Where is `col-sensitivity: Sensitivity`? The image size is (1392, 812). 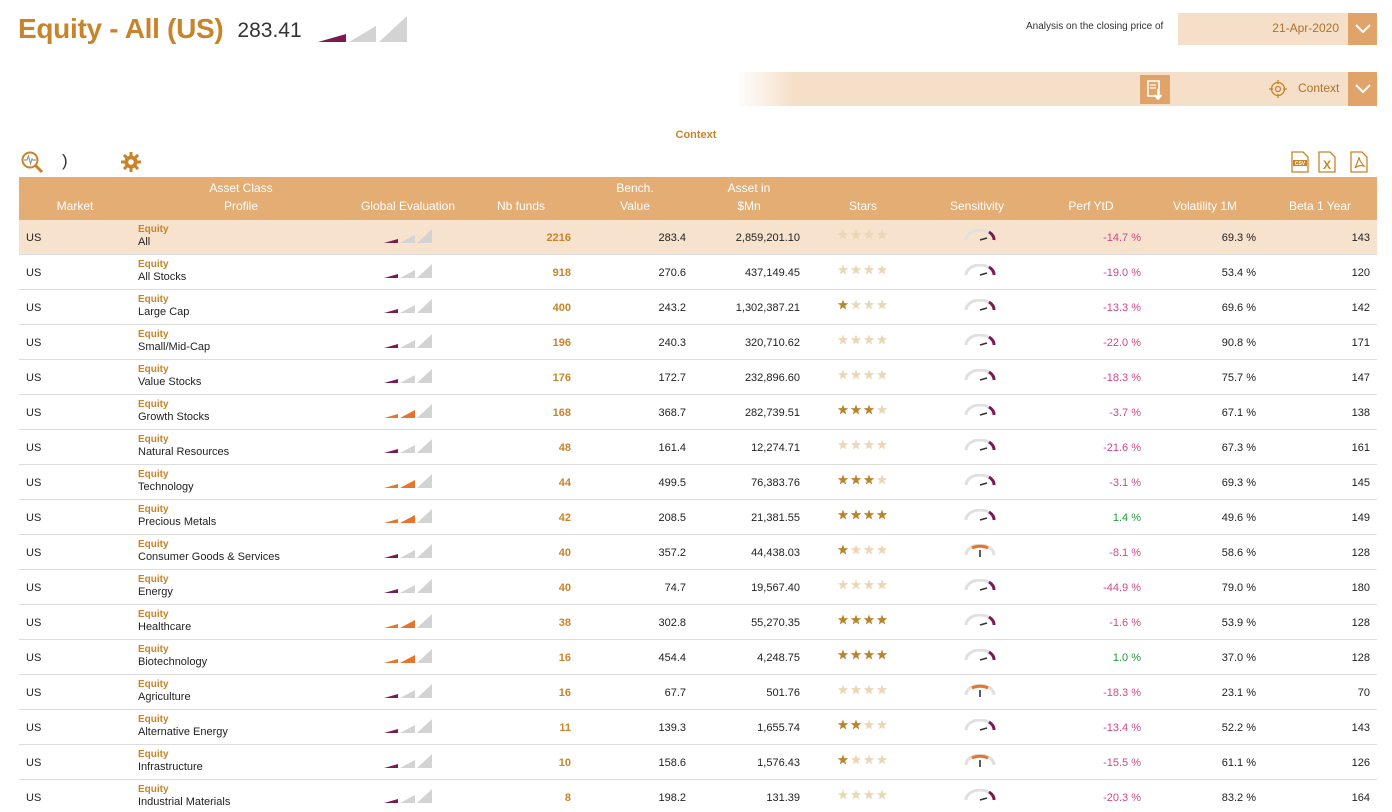
col-sensitivity: Sensitivity is located at coordinates (977, 206).